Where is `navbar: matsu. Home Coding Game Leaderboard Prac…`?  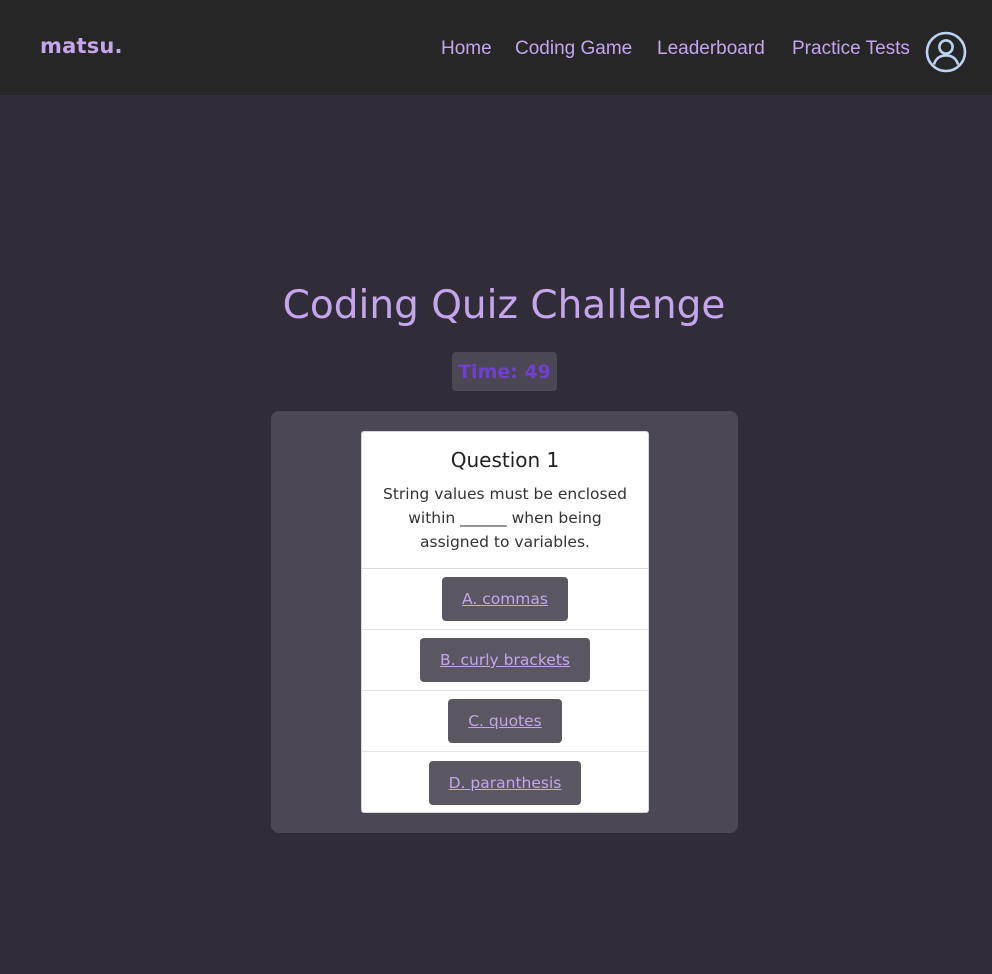 navbar: matsu. Home Coding Game Leaderboard Prac… is located at coordinates (496, 47).